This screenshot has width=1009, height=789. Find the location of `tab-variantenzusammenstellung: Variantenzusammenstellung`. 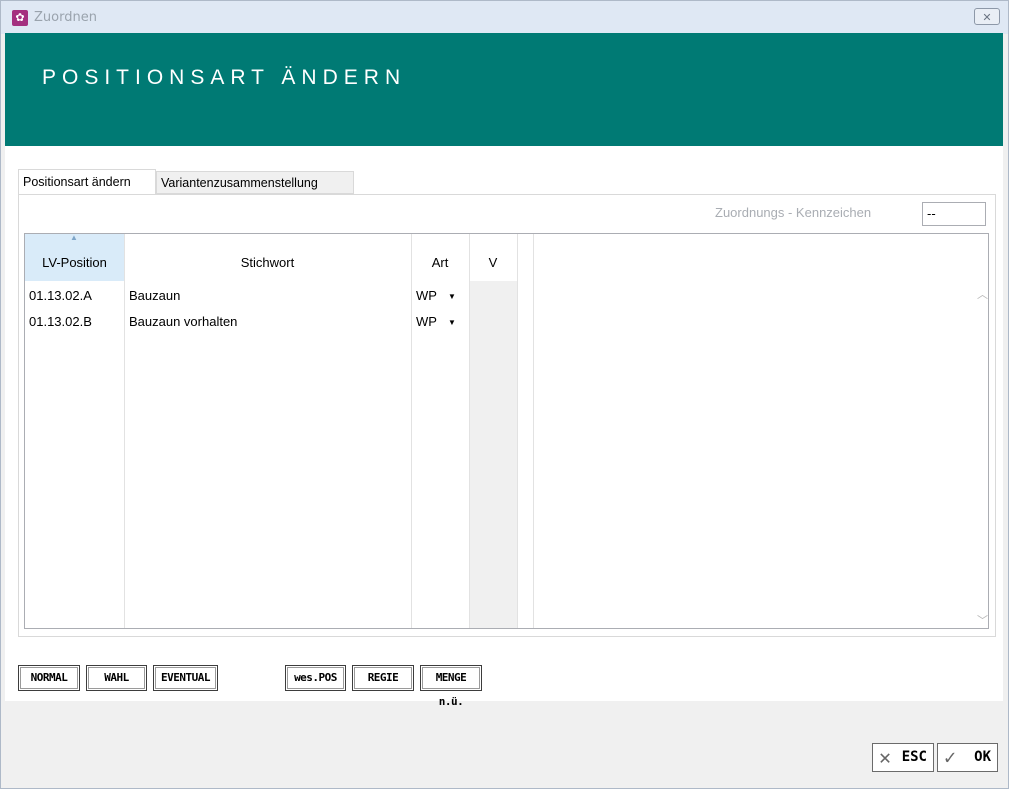

tab-variantenzusammenstellung: Variantenzusammenstellung is located at coordinates (255, 182).